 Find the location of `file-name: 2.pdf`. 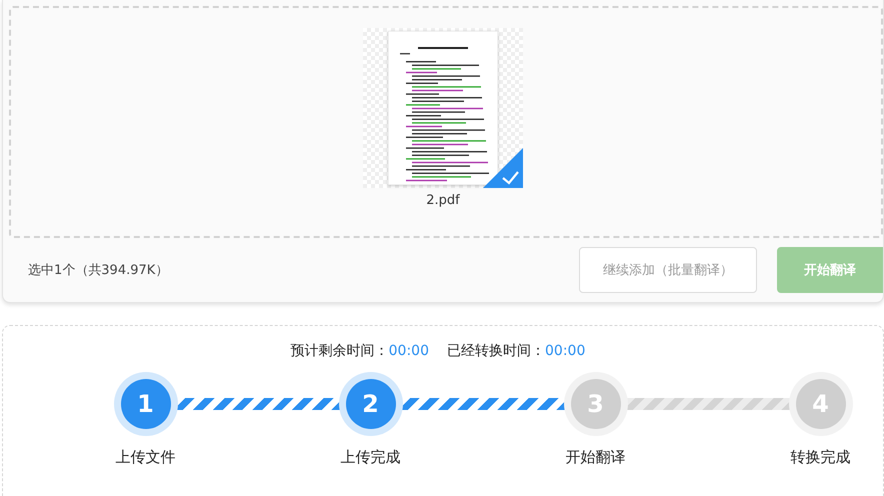

file-name: 2.pdf is located at coordinates (443, 200).